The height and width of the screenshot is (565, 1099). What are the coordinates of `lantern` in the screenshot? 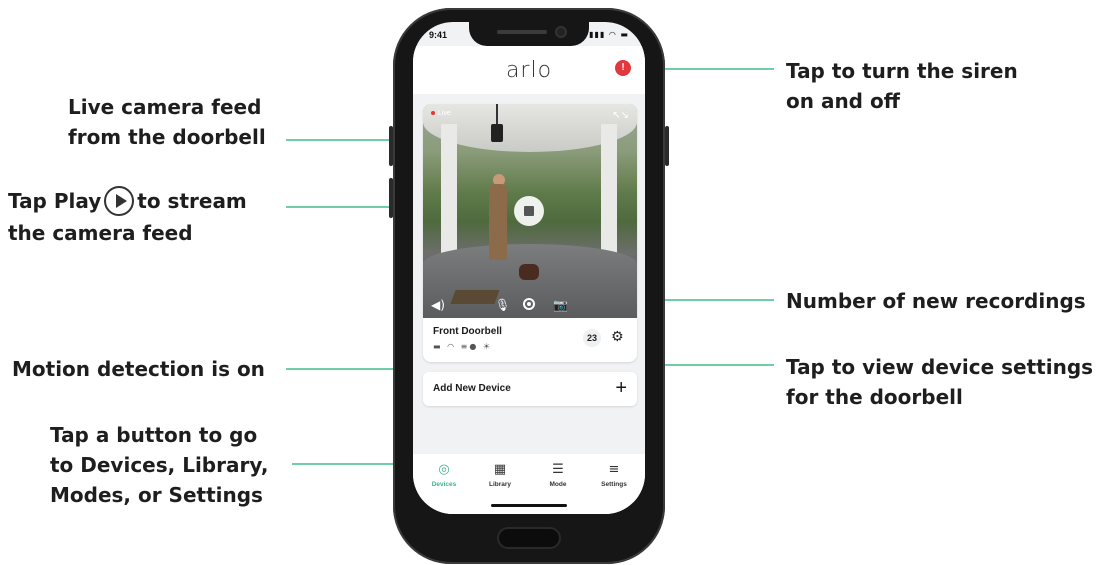 It's located at (497, 133).